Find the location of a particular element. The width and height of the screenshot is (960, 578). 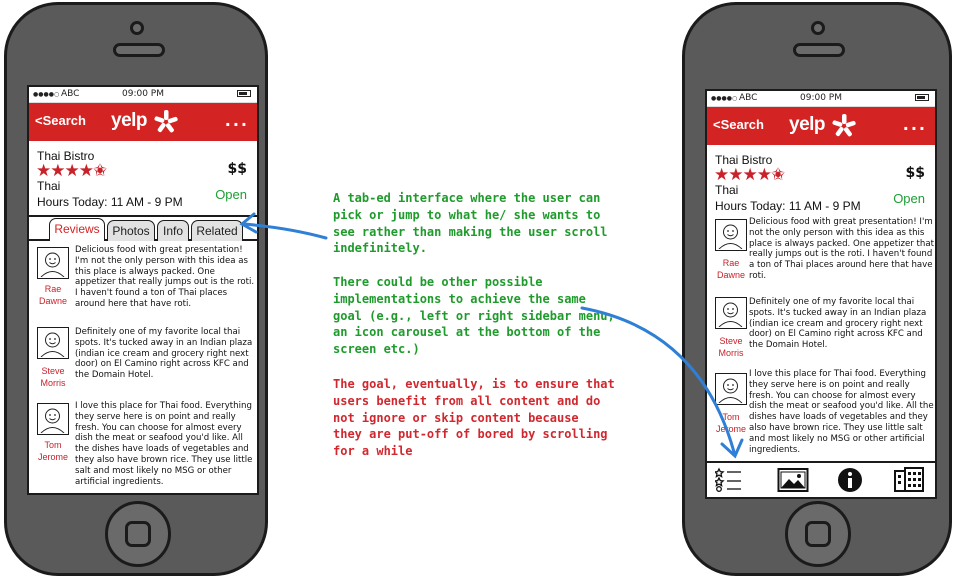

related-icon is located at coordinates (909, 479).